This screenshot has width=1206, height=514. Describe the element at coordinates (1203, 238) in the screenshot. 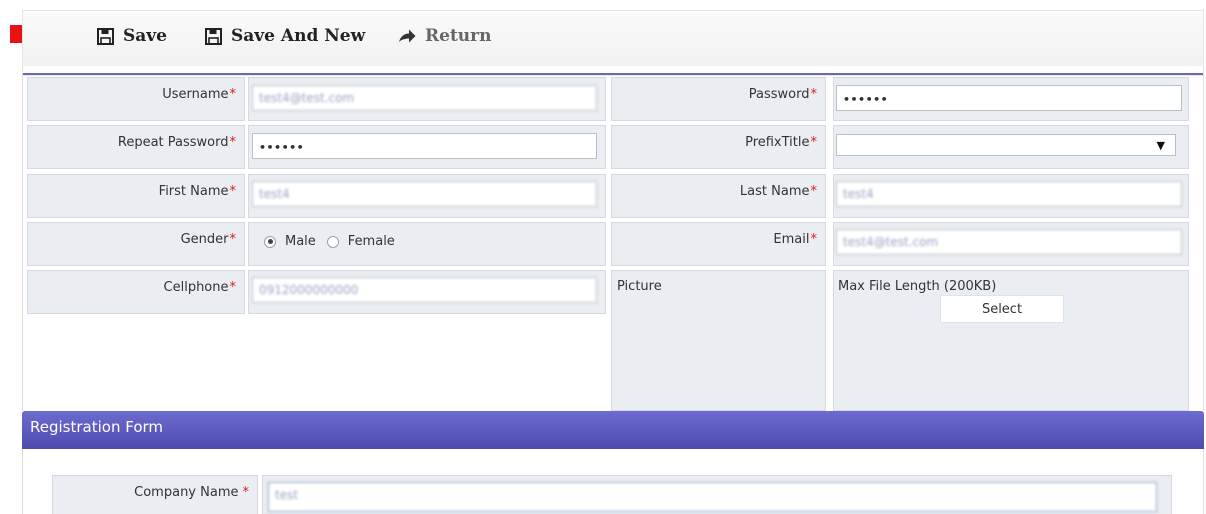

I see `frame-right-border` at that location.